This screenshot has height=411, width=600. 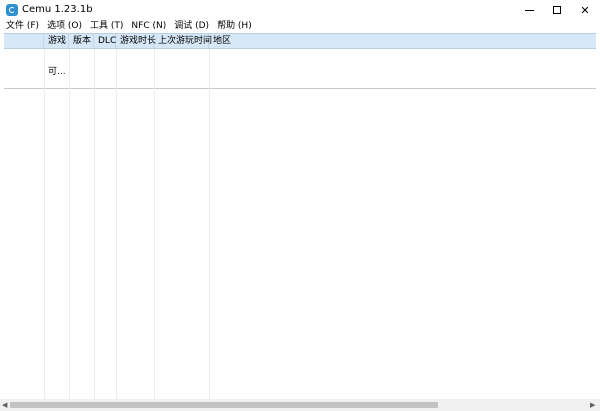 What do you see at coordinates (105, 41) in the screenshot?
I see `column-header-dlc: DLC` at bounding box center [105, 41].